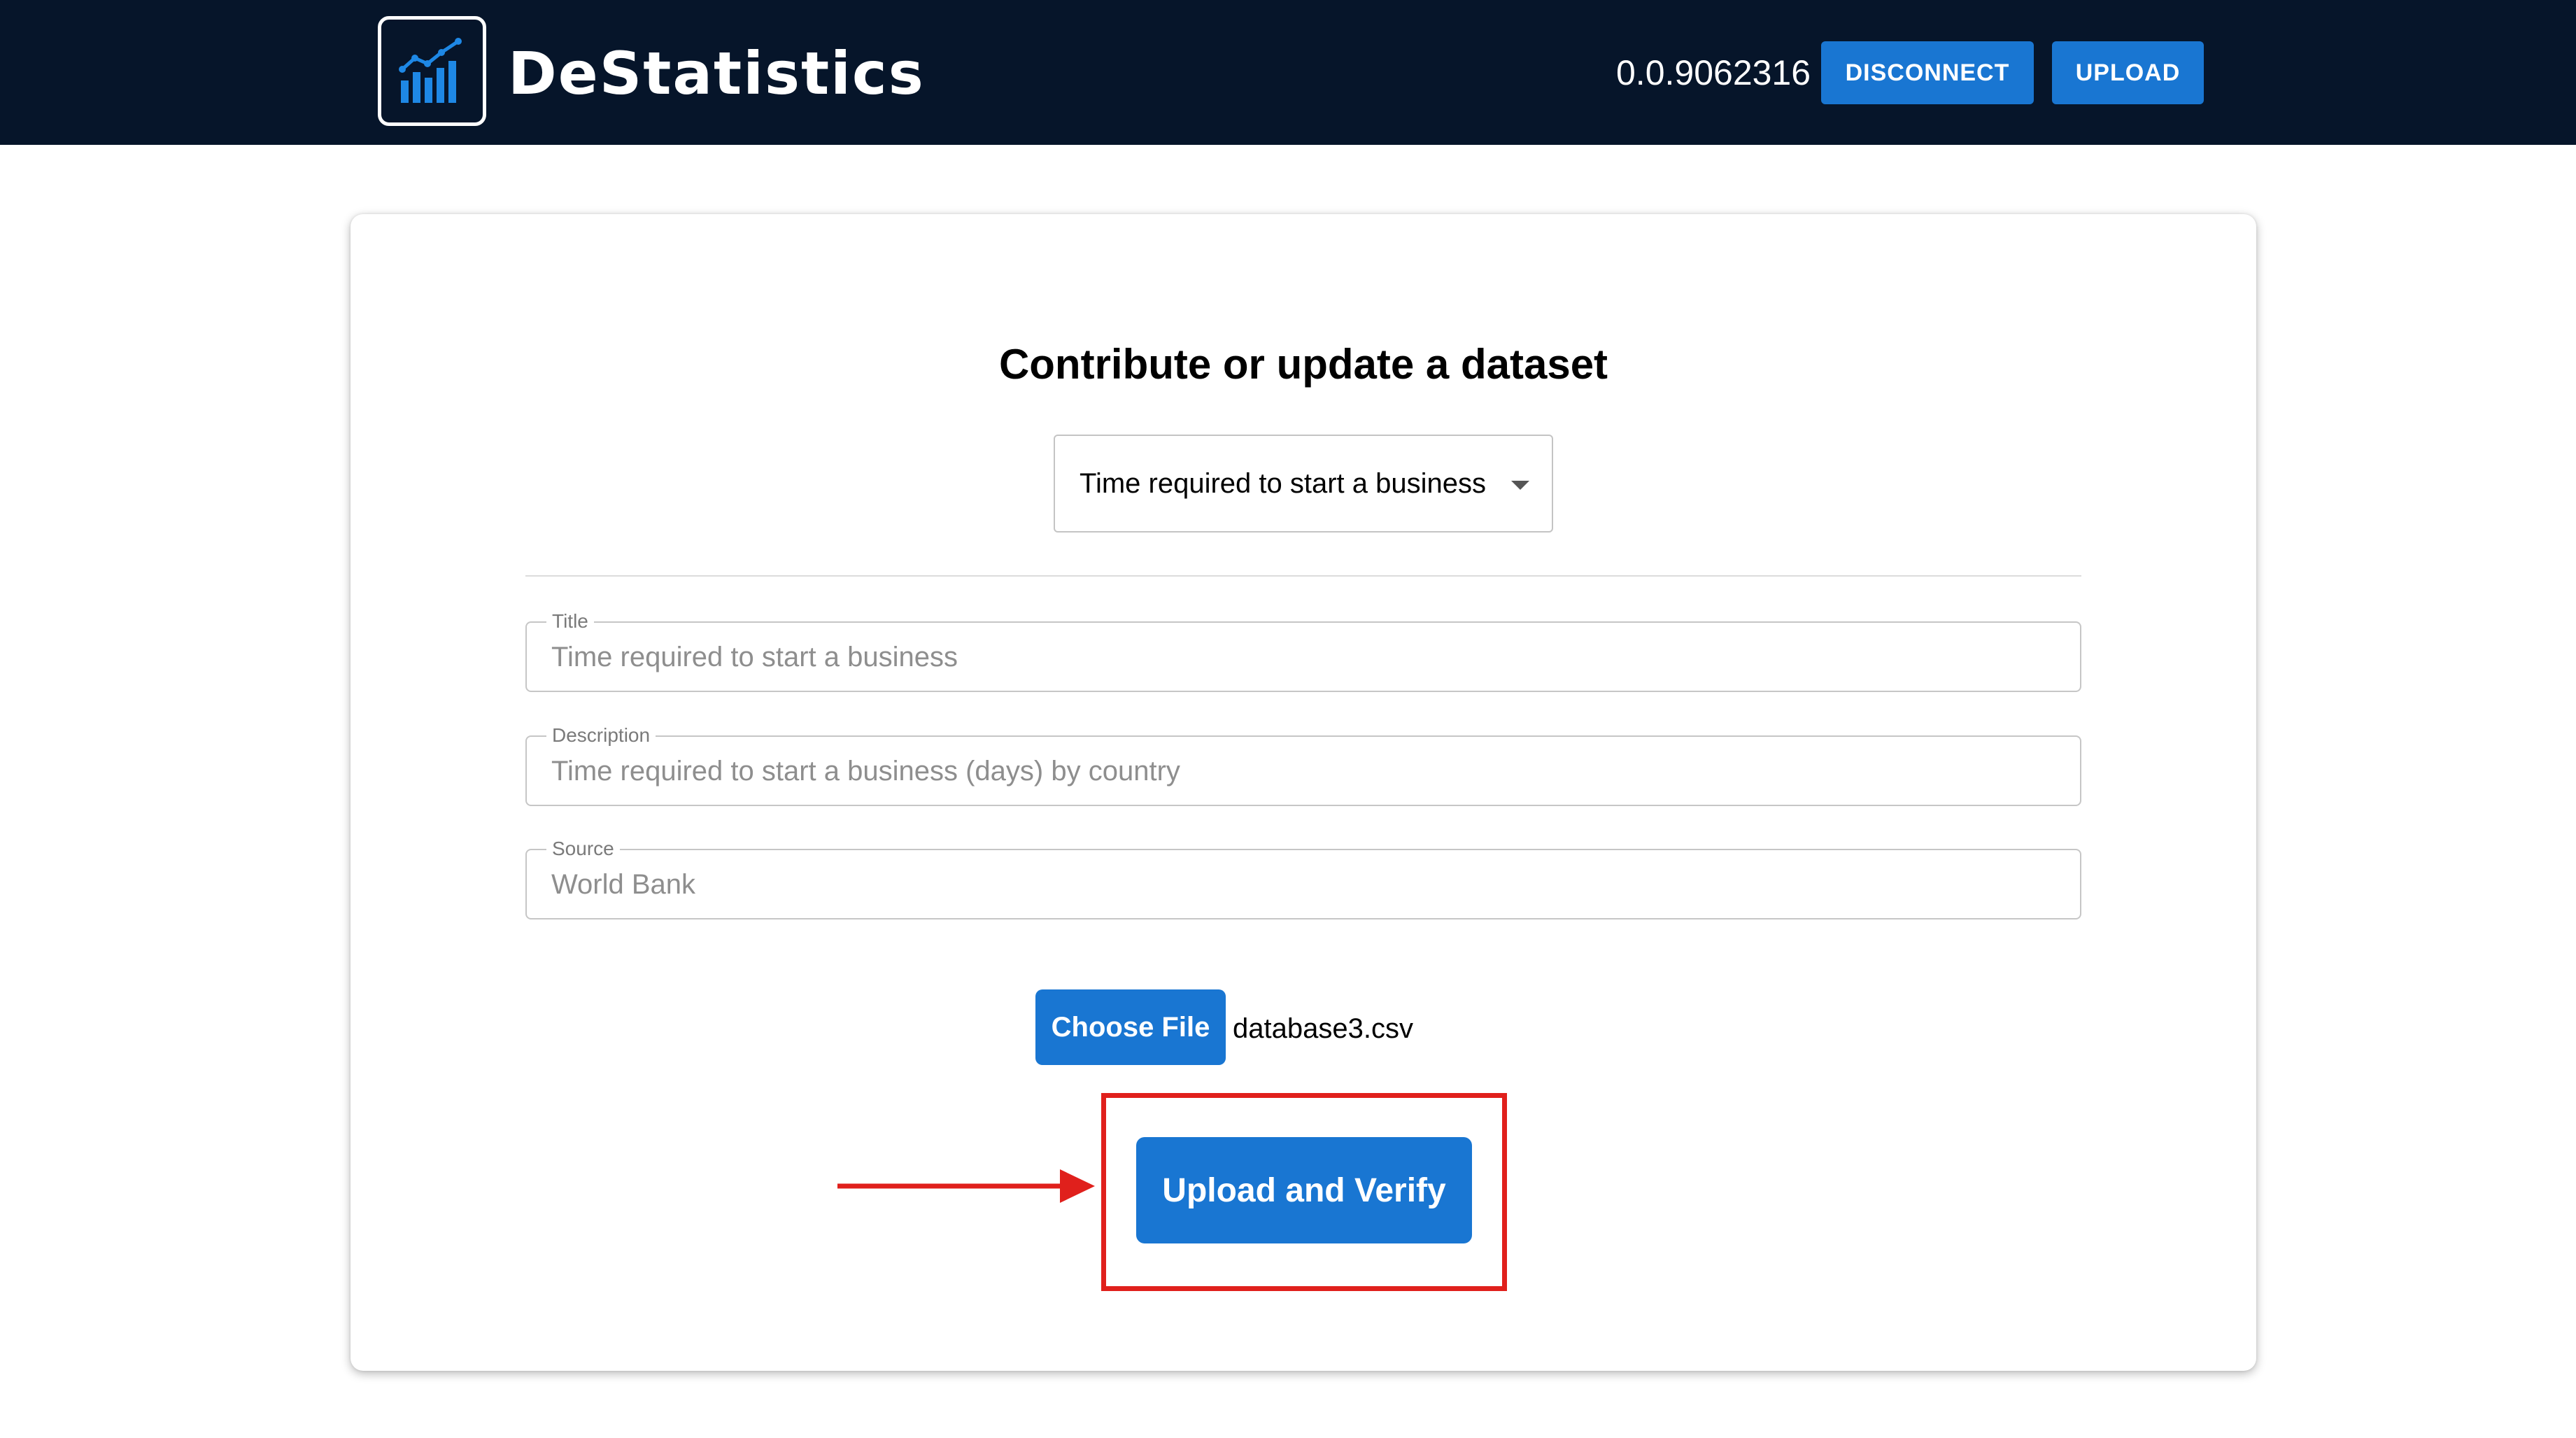 This screenshot has height=1438, width=2576. What do you see at coordinates (1130, 1027) in the screenshot?
I see `choose-file-button: Choose File` at bounding box center [1130, 1027].